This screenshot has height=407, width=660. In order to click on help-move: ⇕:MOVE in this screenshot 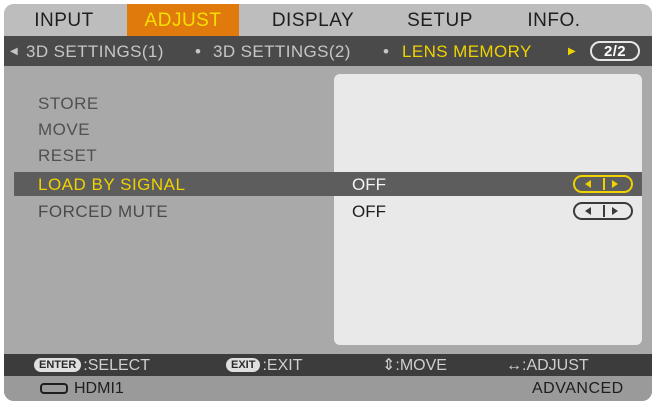, I will do `click(414, 365)`.